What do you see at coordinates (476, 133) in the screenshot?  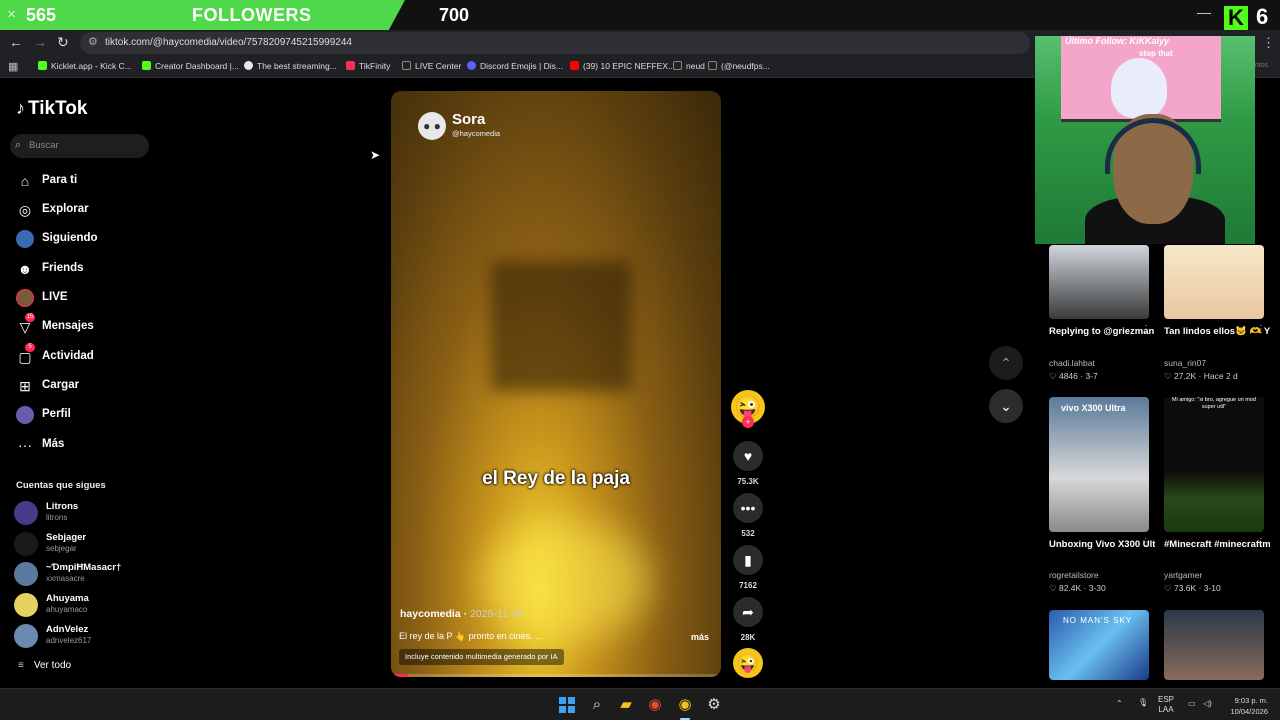 I see `watermark-handle: @haycomedia` at bounding box center [476, 133].